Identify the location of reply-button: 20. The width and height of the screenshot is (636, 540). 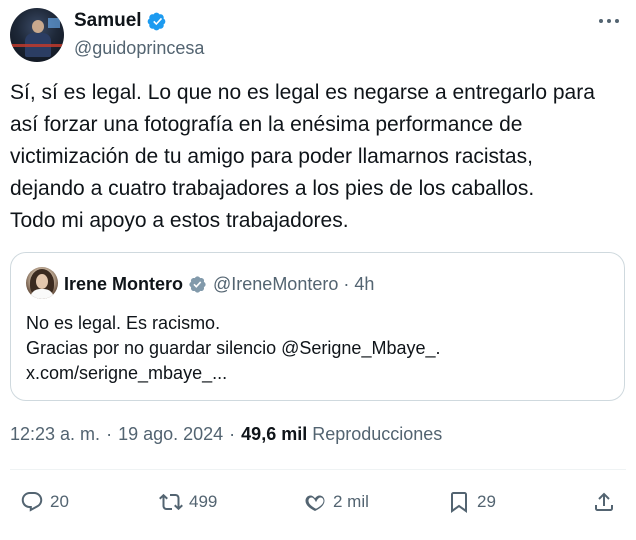
(44, 502).